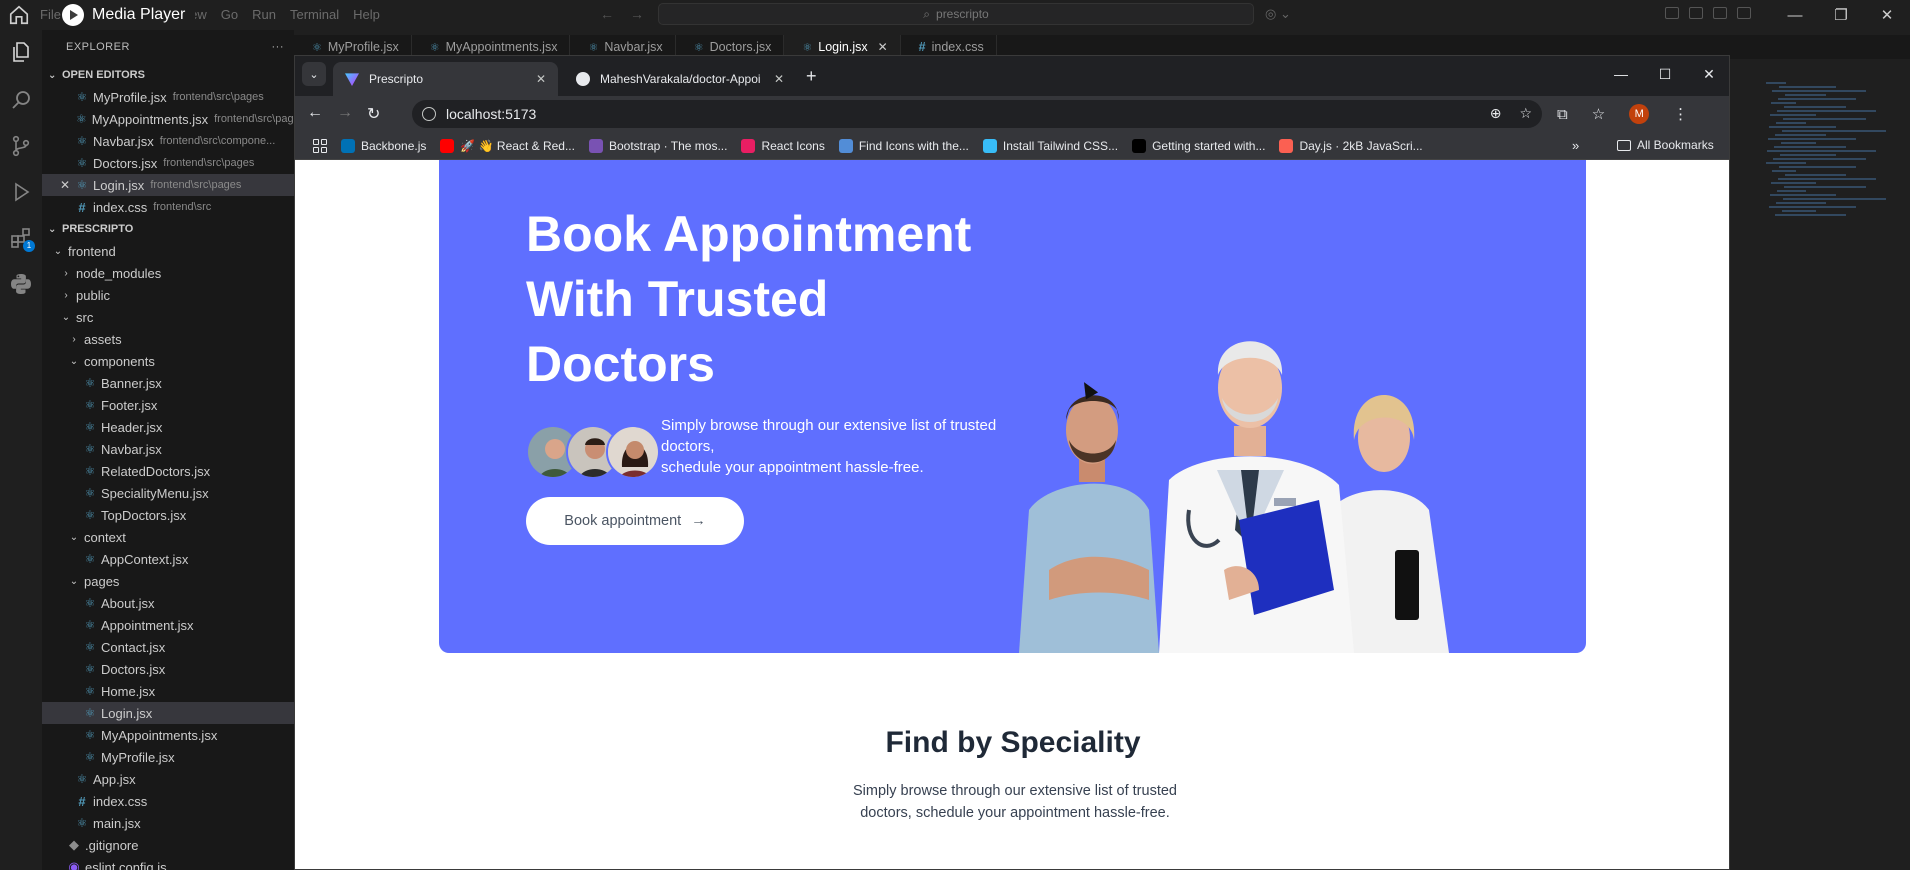 The height and width of the screenshot is (870, 1910). I want to click on tree-file: ⚛ App.jsx, so click(168, 779).